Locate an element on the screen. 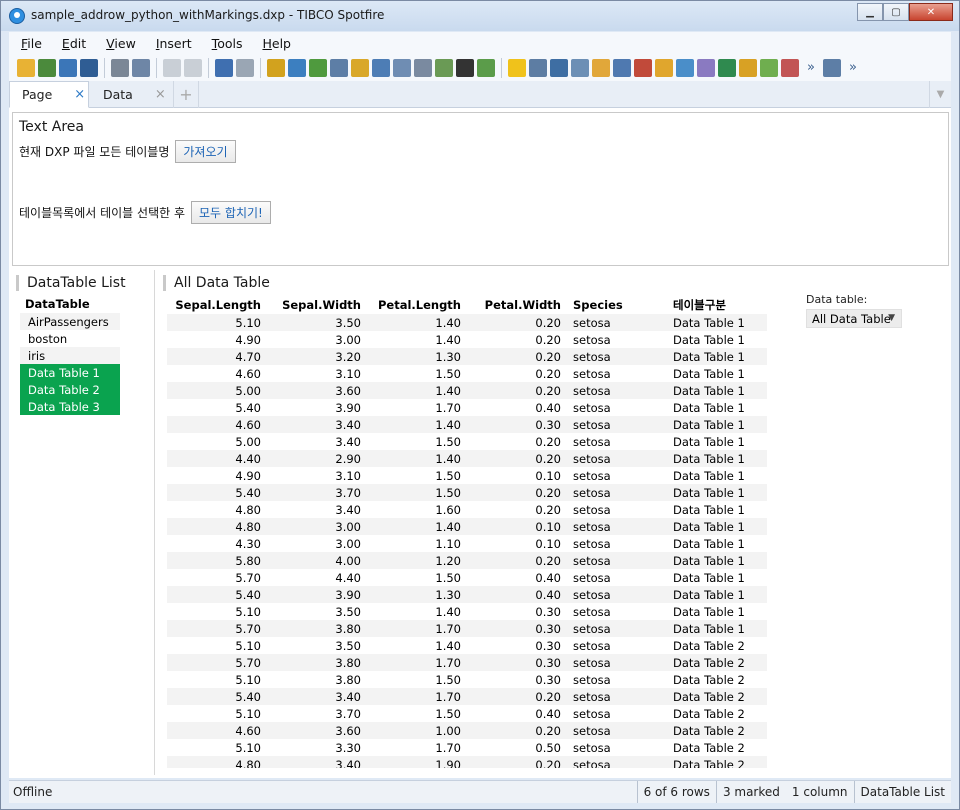  table-row: 5.10 3.70 1.50 0.40 setosa Data Table 2 is located at coordinates (467, 713).